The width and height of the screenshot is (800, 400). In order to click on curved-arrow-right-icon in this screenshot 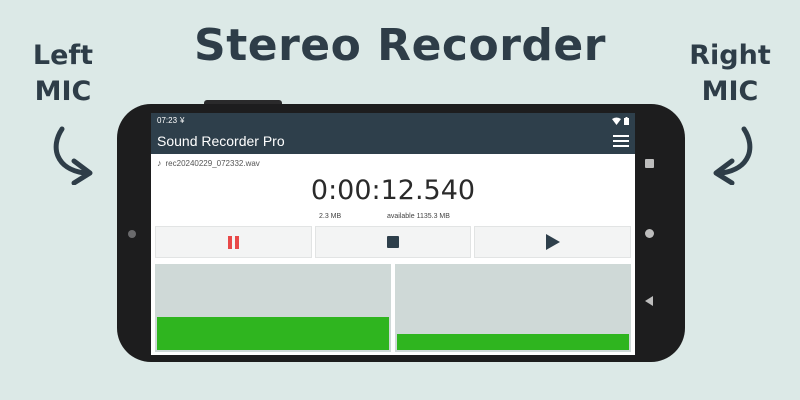, I will do `click(73, 155)`.